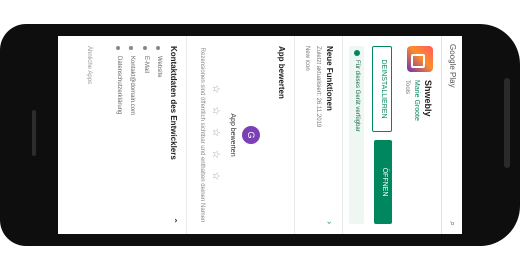  Describe the element at coordinates (356, 53) in the screenshot. I see `check-icon` at that location.